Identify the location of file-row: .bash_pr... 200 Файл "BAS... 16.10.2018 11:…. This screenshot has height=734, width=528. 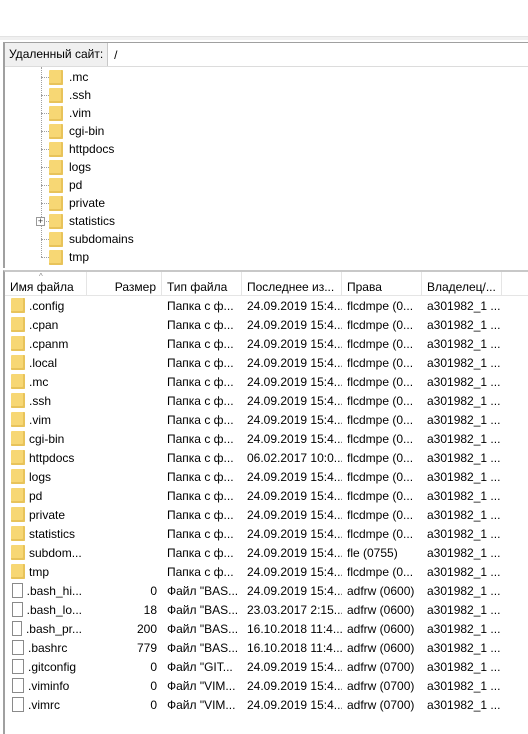
(266, 628).